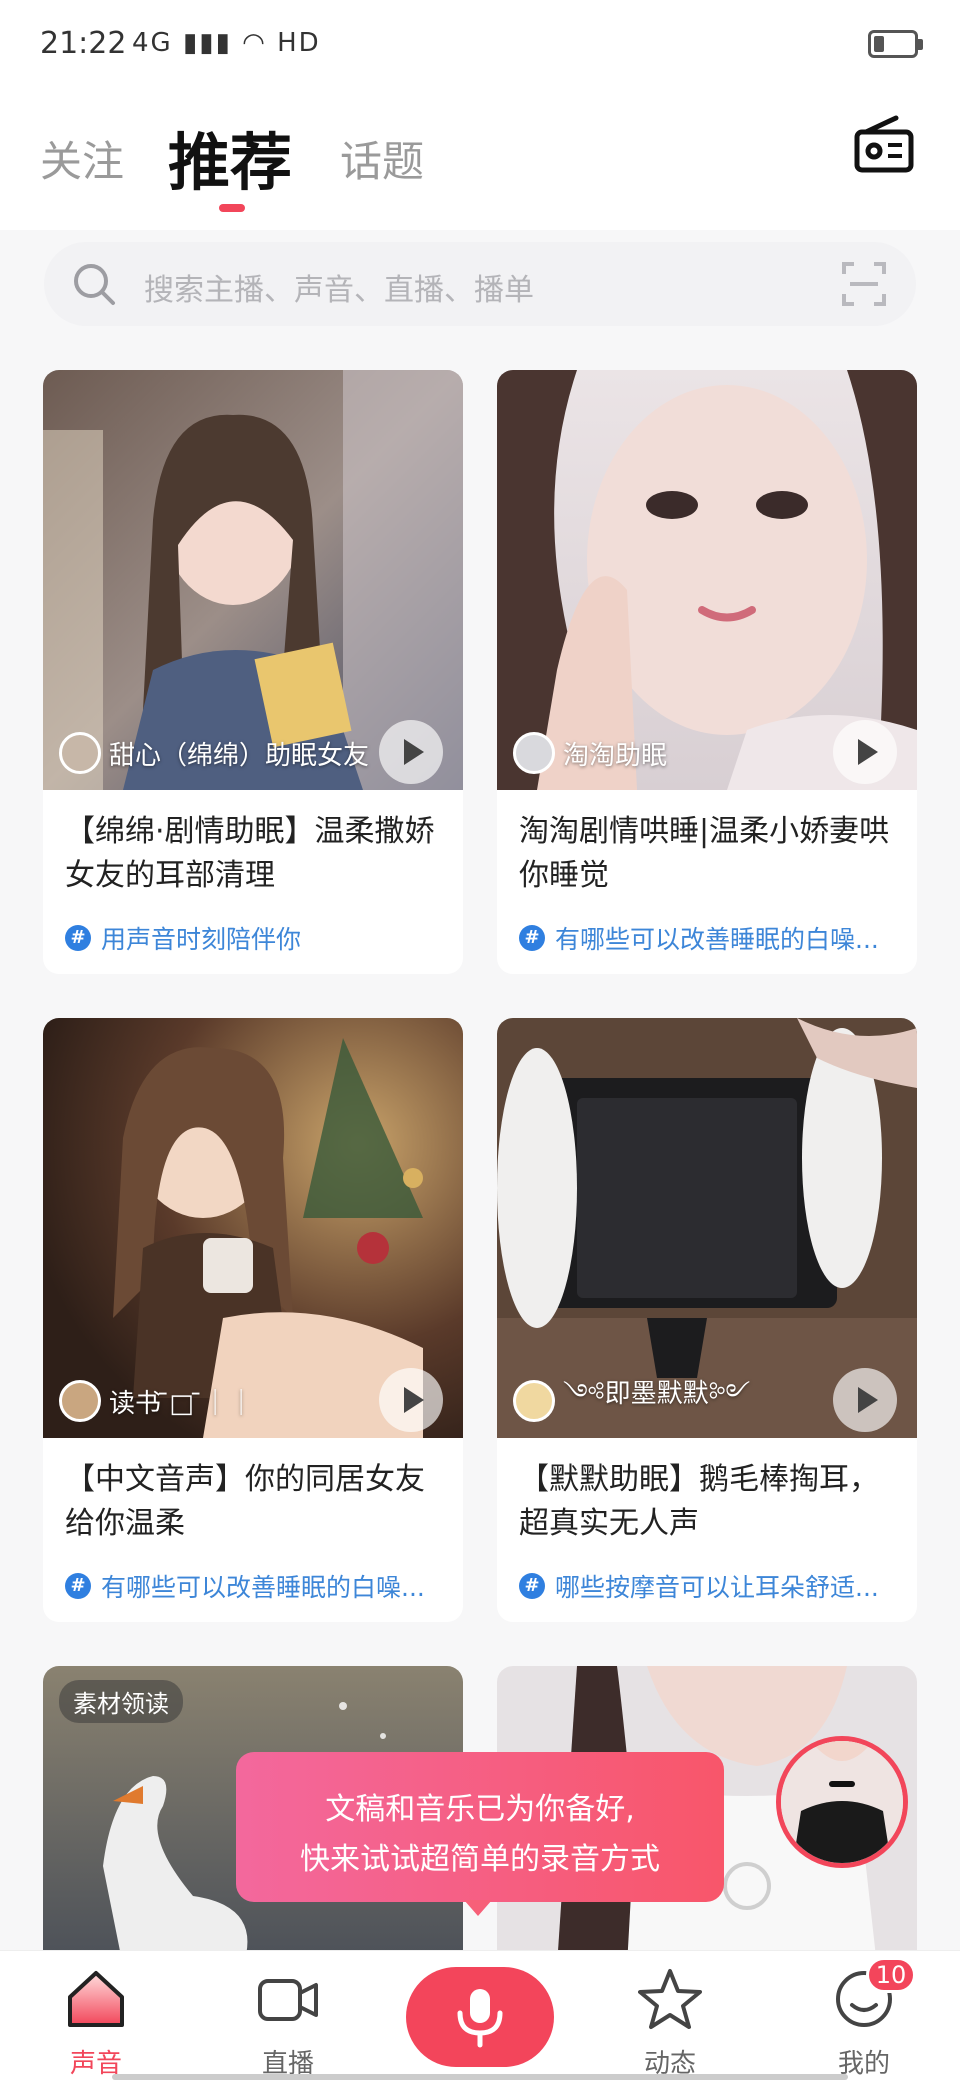 The image size is (960, 2080). I want to click on star-icon, so click(670, 1999).